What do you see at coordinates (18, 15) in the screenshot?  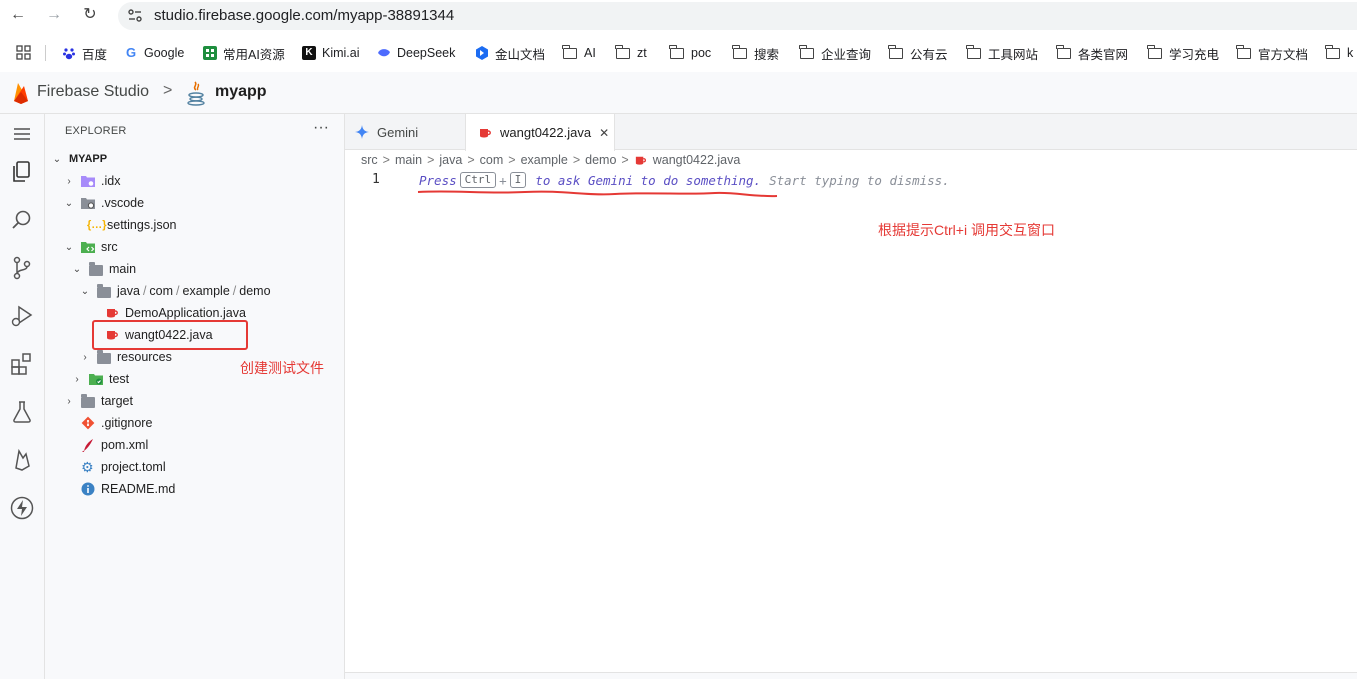 I see `back-icon: ←` at bounding box center [18, 15].